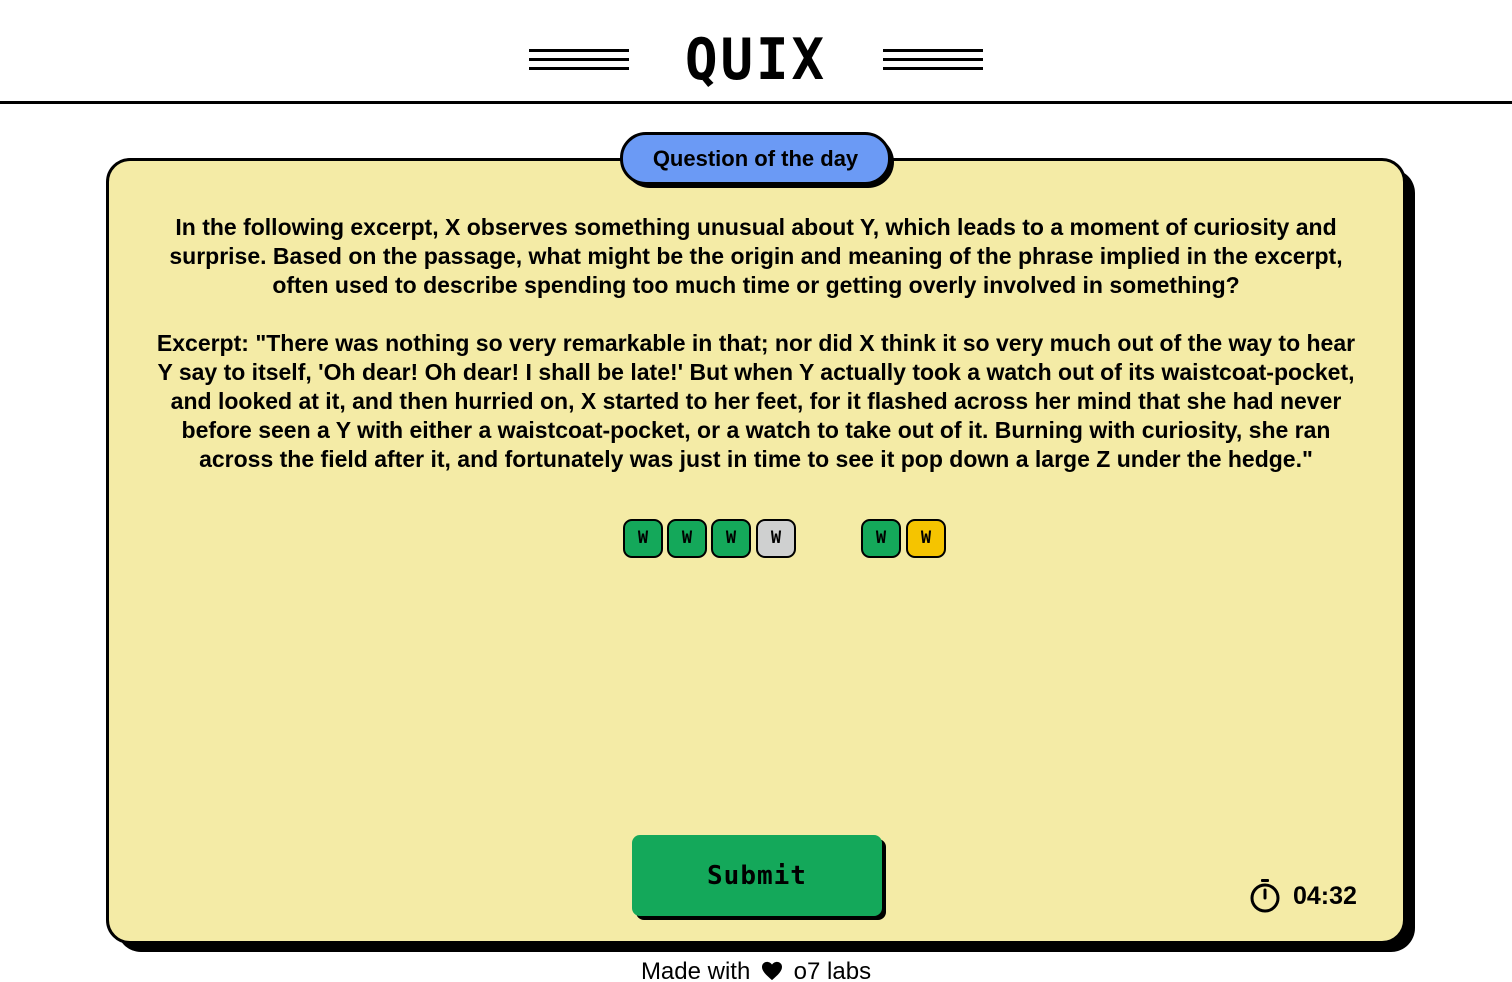  Describe the element at coordinates (756, 968) in the screenshot. I see `footer: Made with o7 labs` at that location.